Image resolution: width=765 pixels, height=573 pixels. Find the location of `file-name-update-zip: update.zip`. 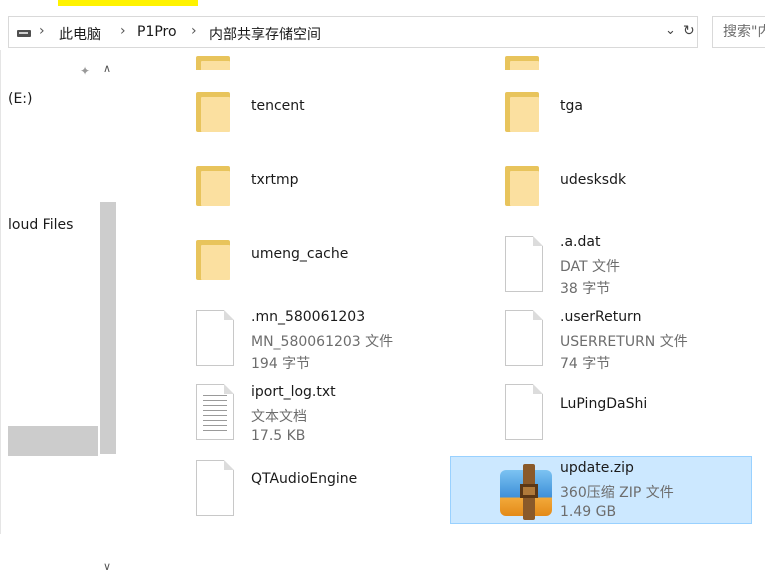

file-name-update-zip: update.zip is located at coordinates (597, 468).